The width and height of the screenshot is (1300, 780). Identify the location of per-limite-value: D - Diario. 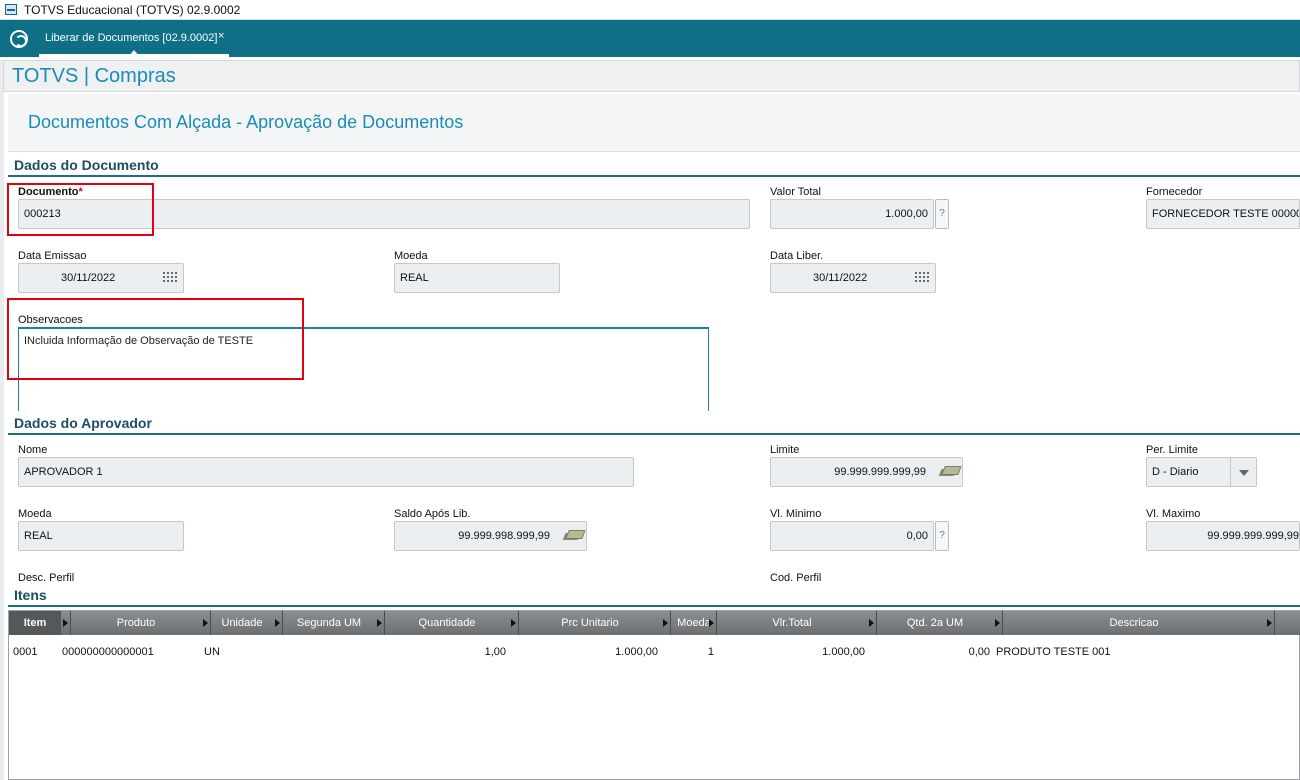
(1175, 472).